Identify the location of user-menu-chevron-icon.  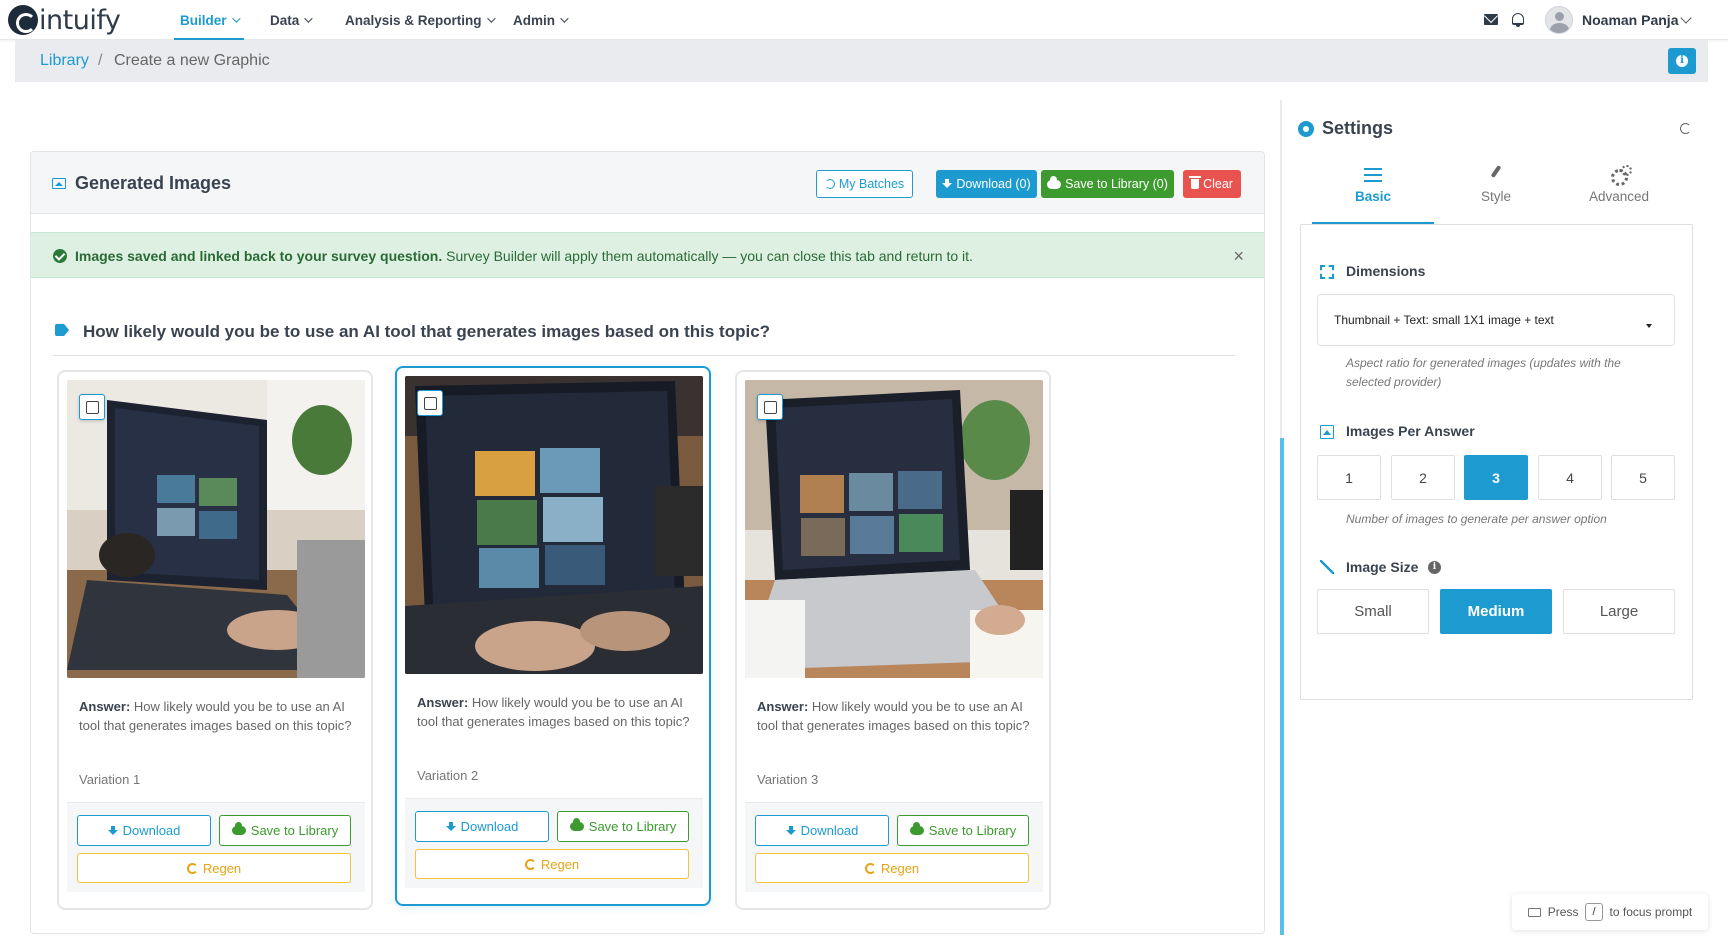
(1686, 18).